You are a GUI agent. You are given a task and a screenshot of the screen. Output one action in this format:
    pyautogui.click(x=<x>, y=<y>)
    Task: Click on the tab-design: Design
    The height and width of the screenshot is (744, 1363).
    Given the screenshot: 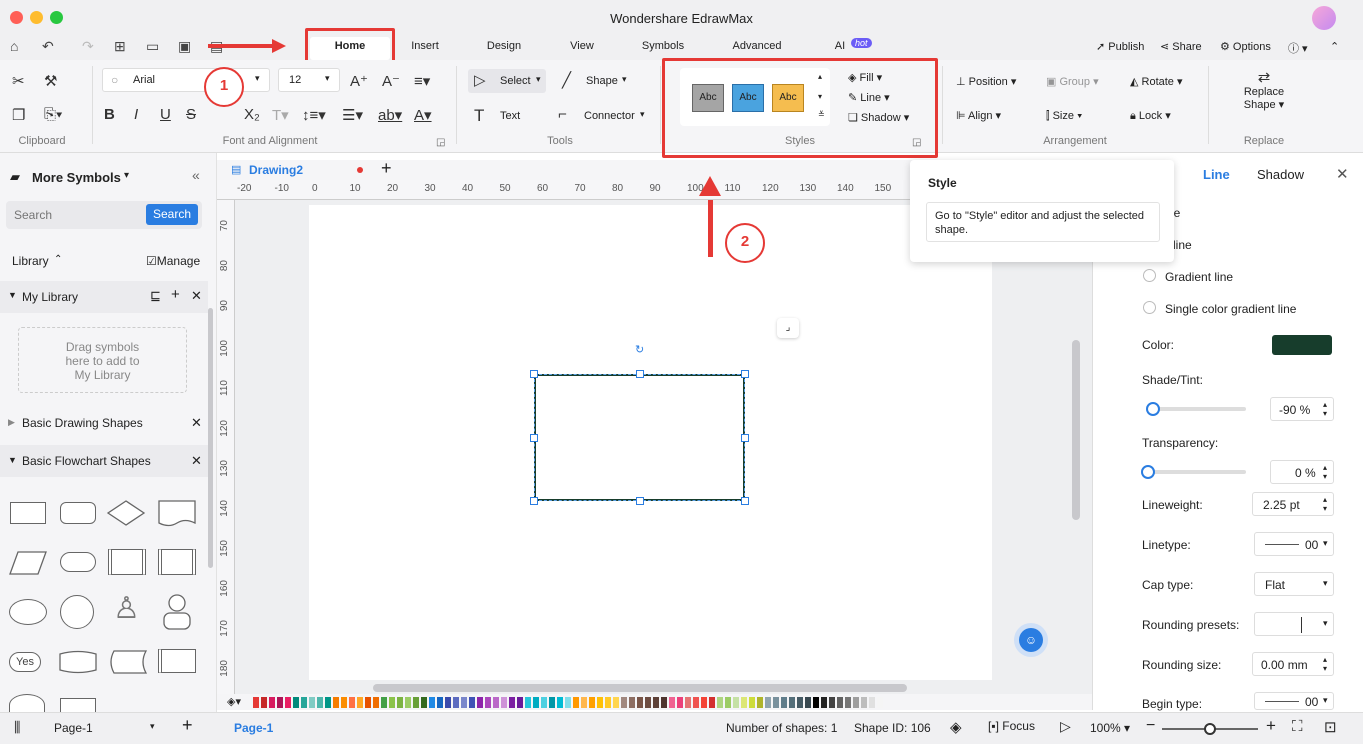 What is the action you would take?
    pyautogui.click(x=504, y=46)
    